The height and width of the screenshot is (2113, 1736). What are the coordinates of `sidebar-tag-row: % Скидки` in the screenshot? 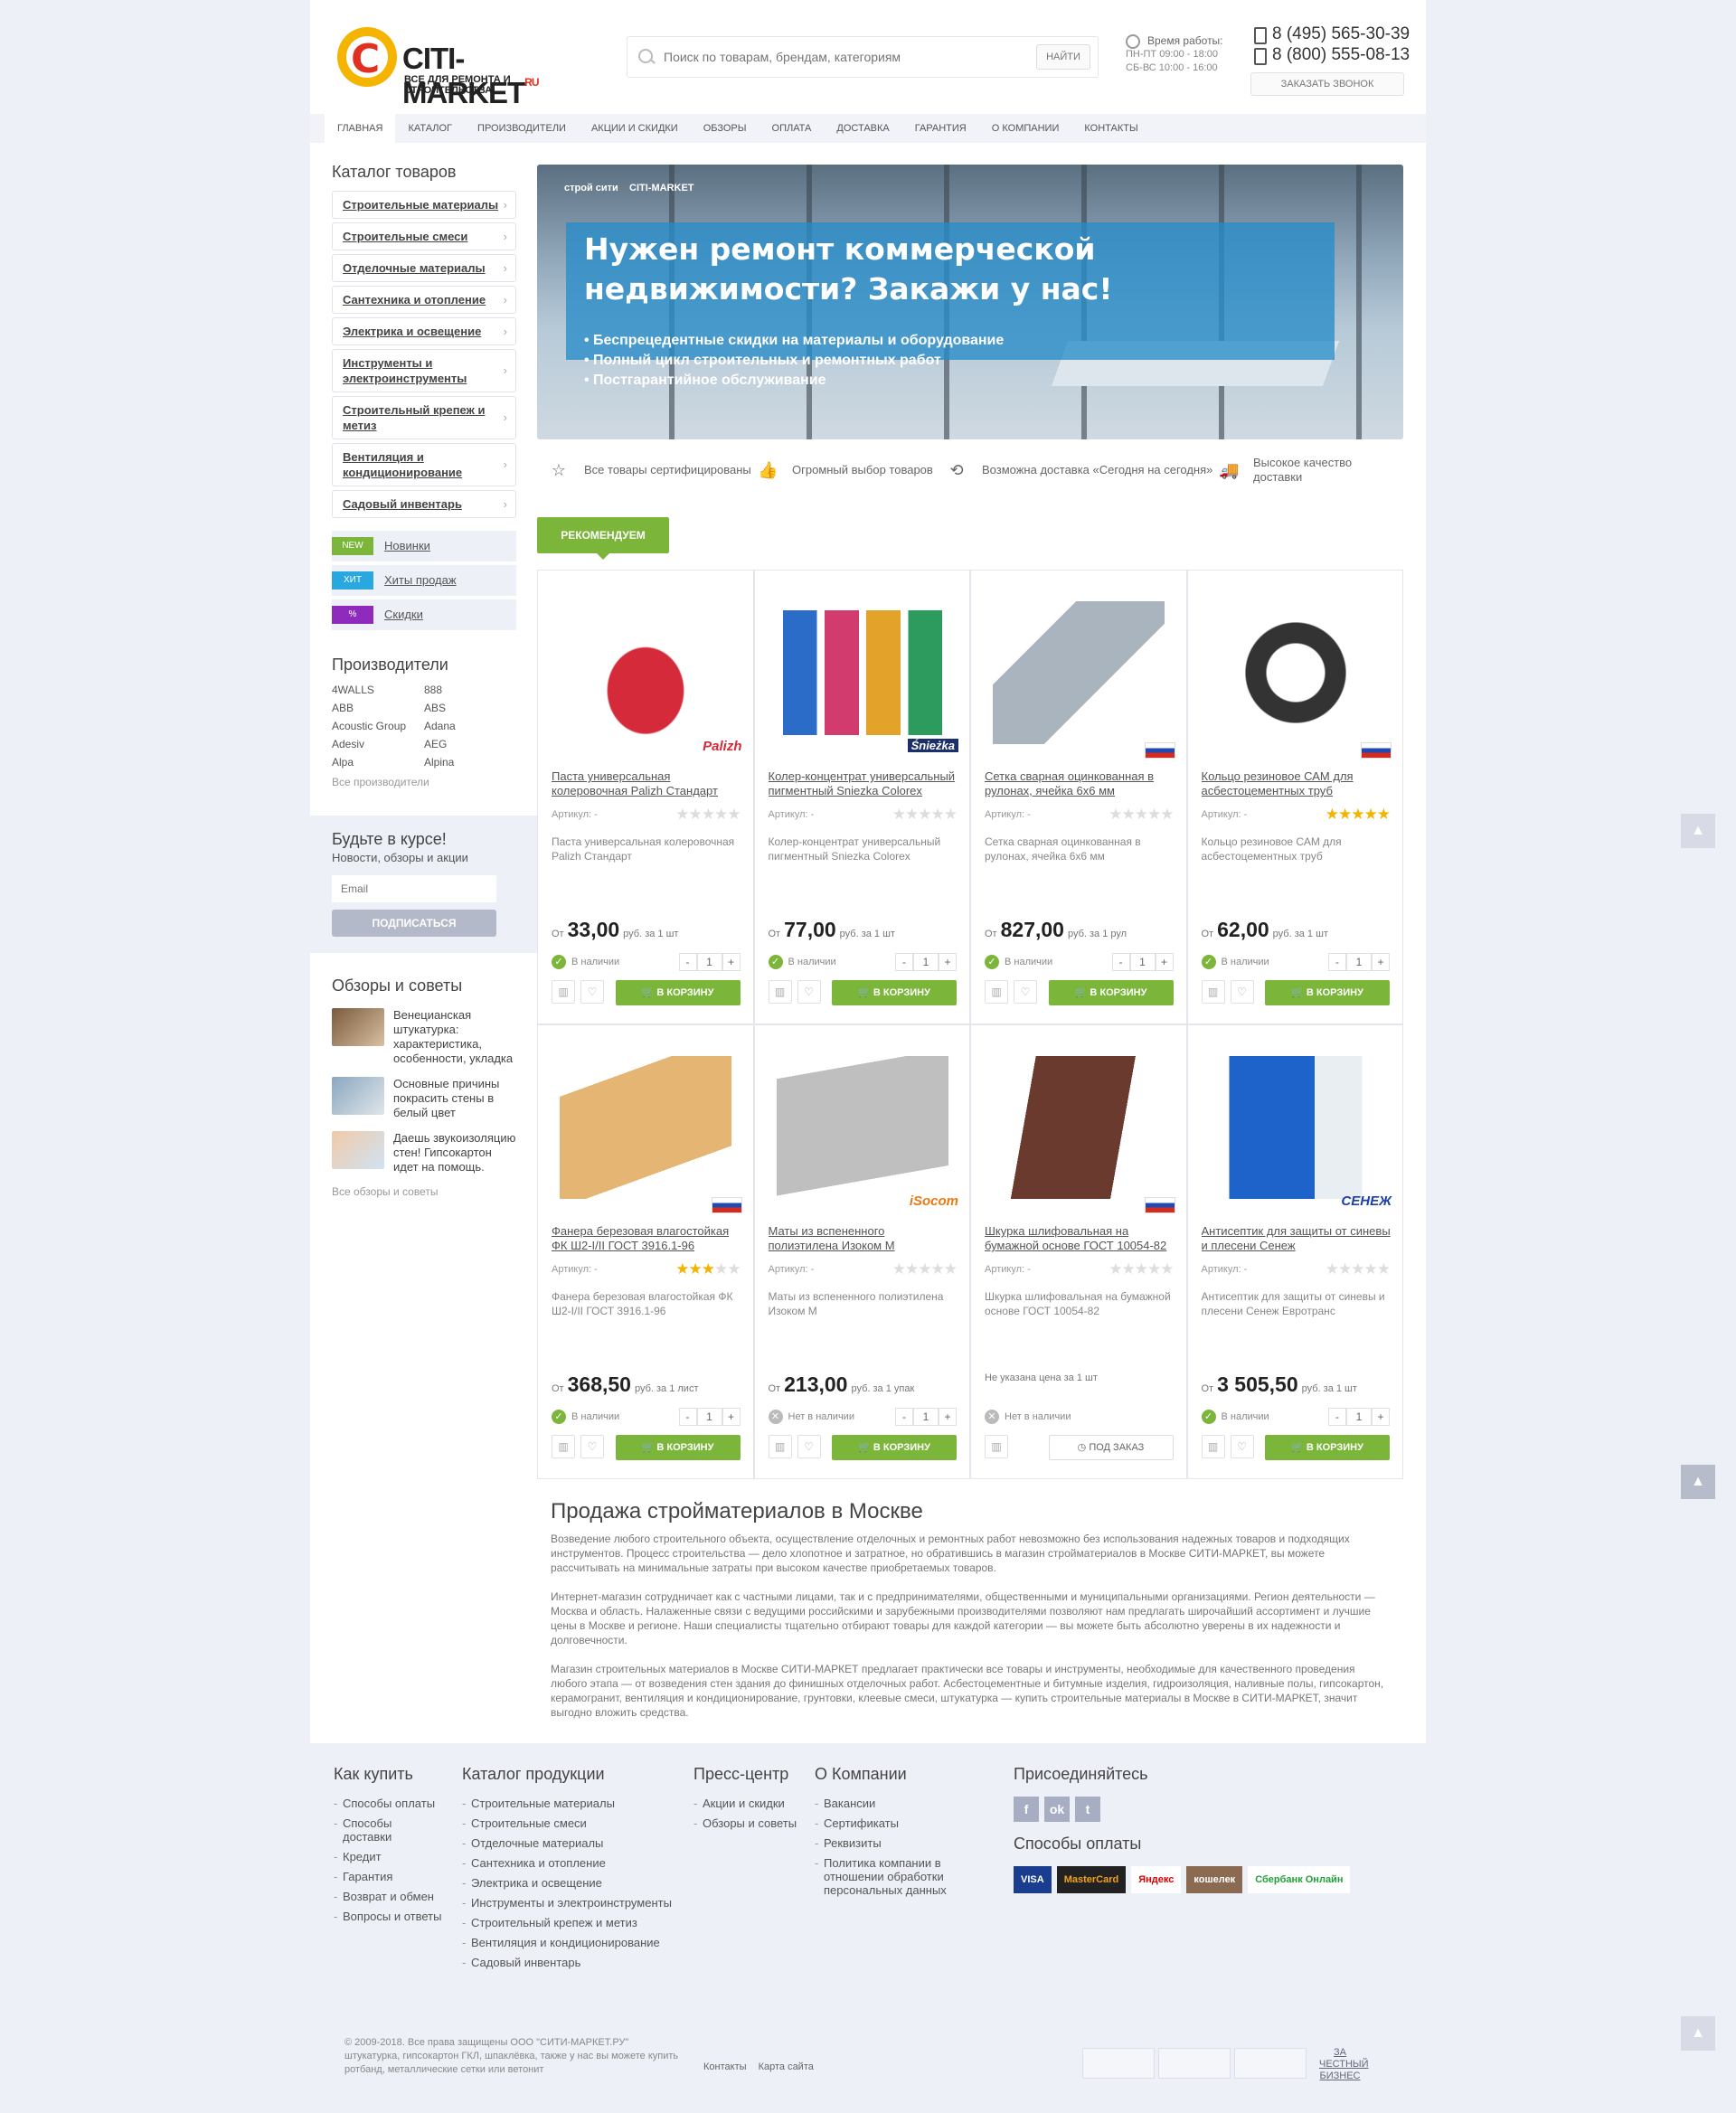 It's located at (424, 614).